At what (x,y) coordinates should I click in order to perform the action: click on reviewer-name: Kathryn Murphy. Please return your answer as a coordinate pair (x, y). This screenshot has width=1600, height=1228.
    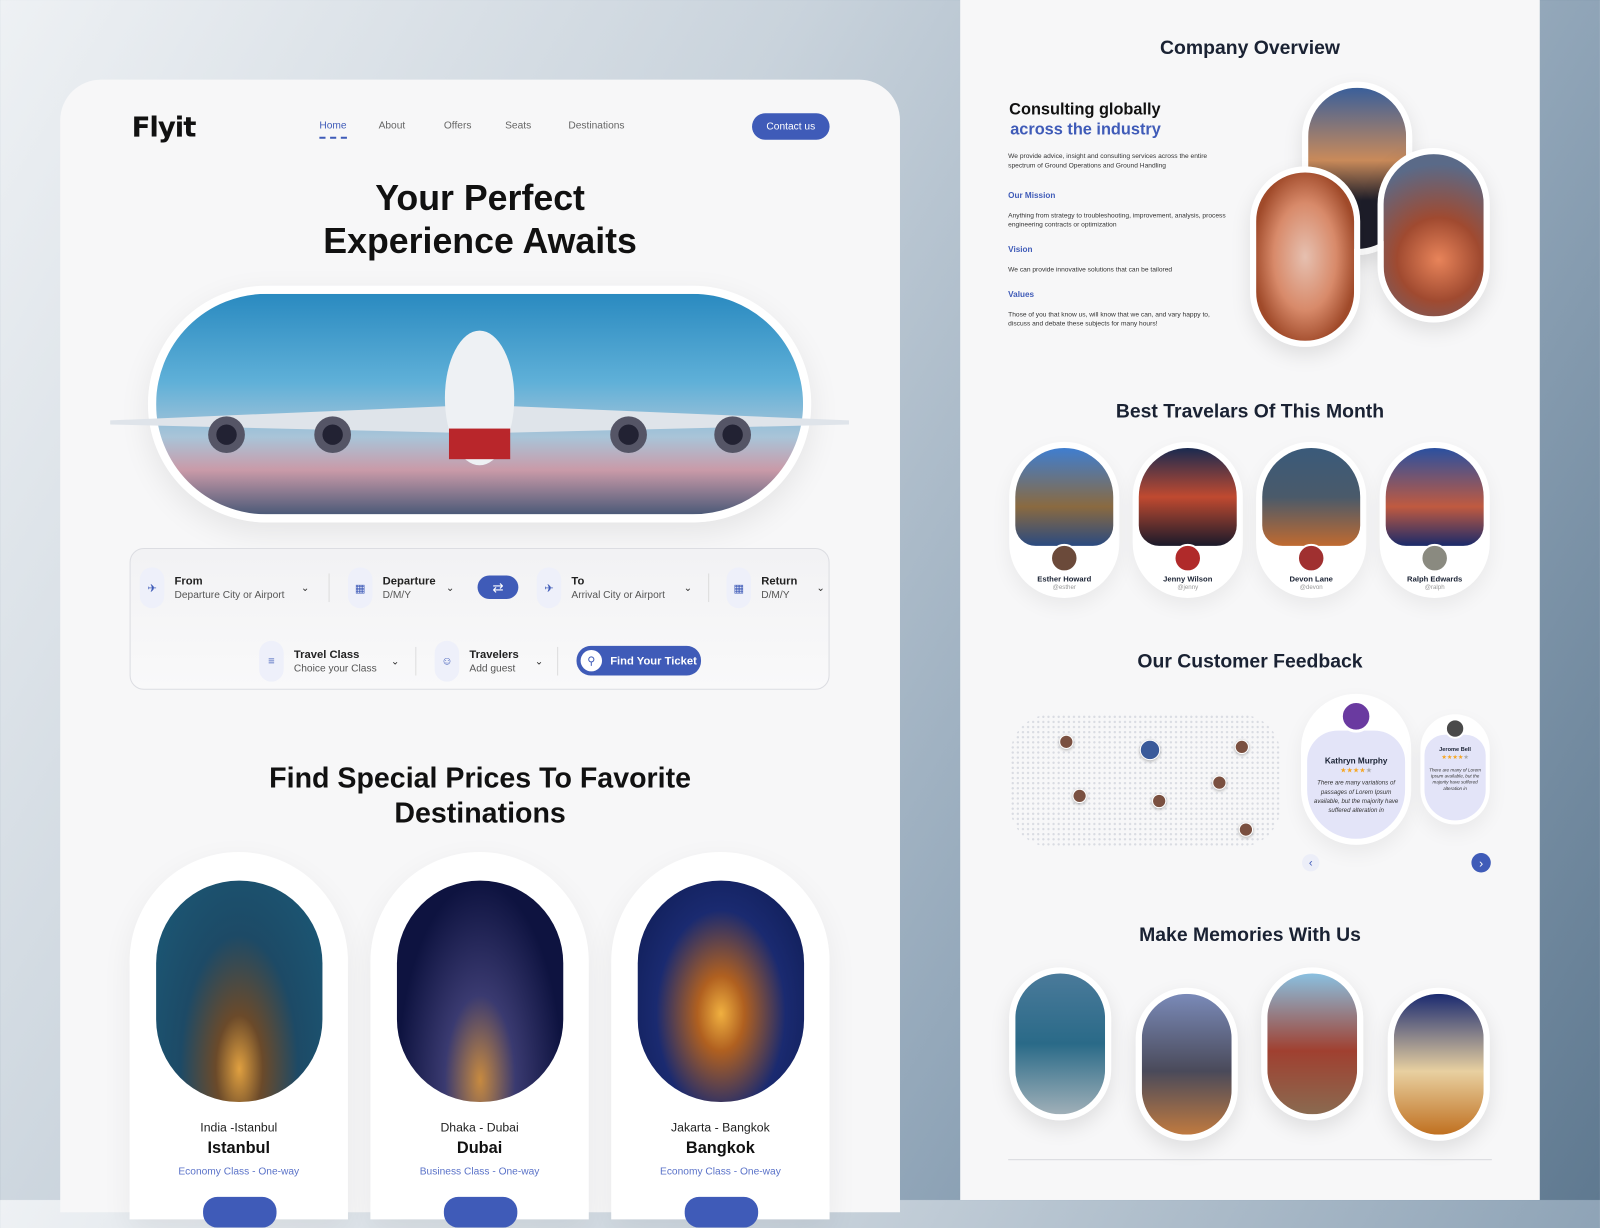
    Looking at the image, I should click on (1356, 761).